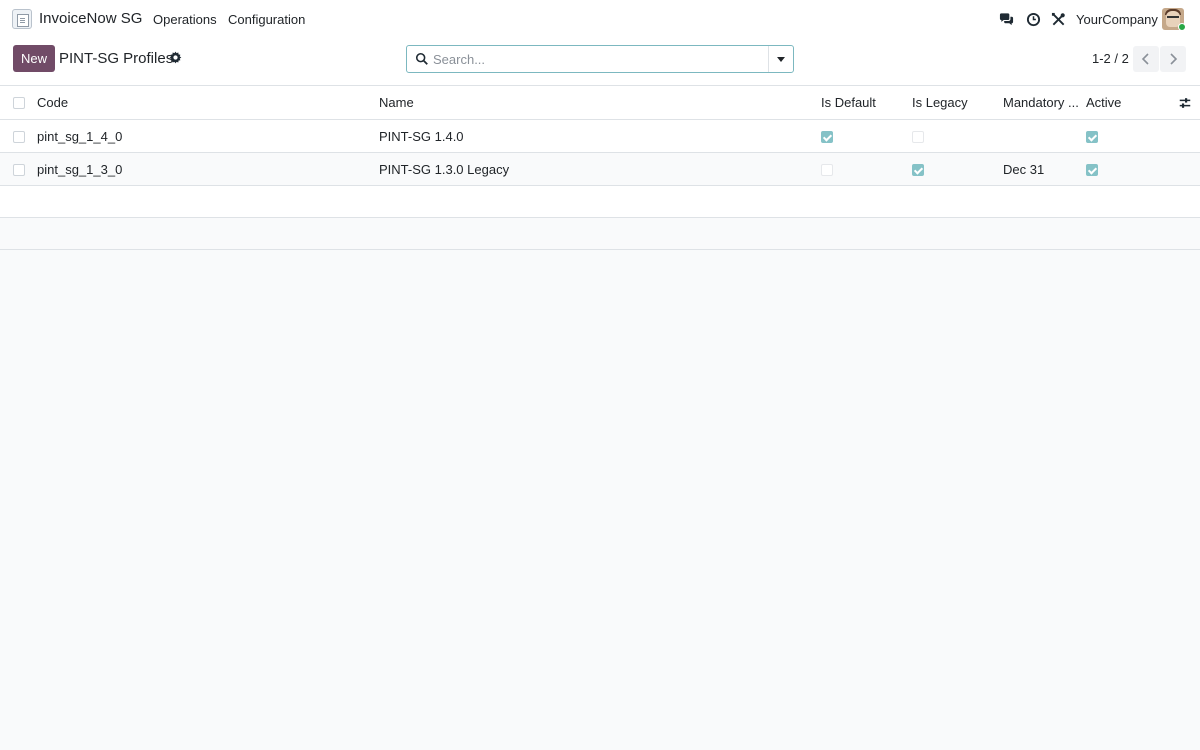 The image size is (1200, 750). Describe the element at coordinates (594, 102) in the screenshot. I see `column-header-name: Name` at that location.